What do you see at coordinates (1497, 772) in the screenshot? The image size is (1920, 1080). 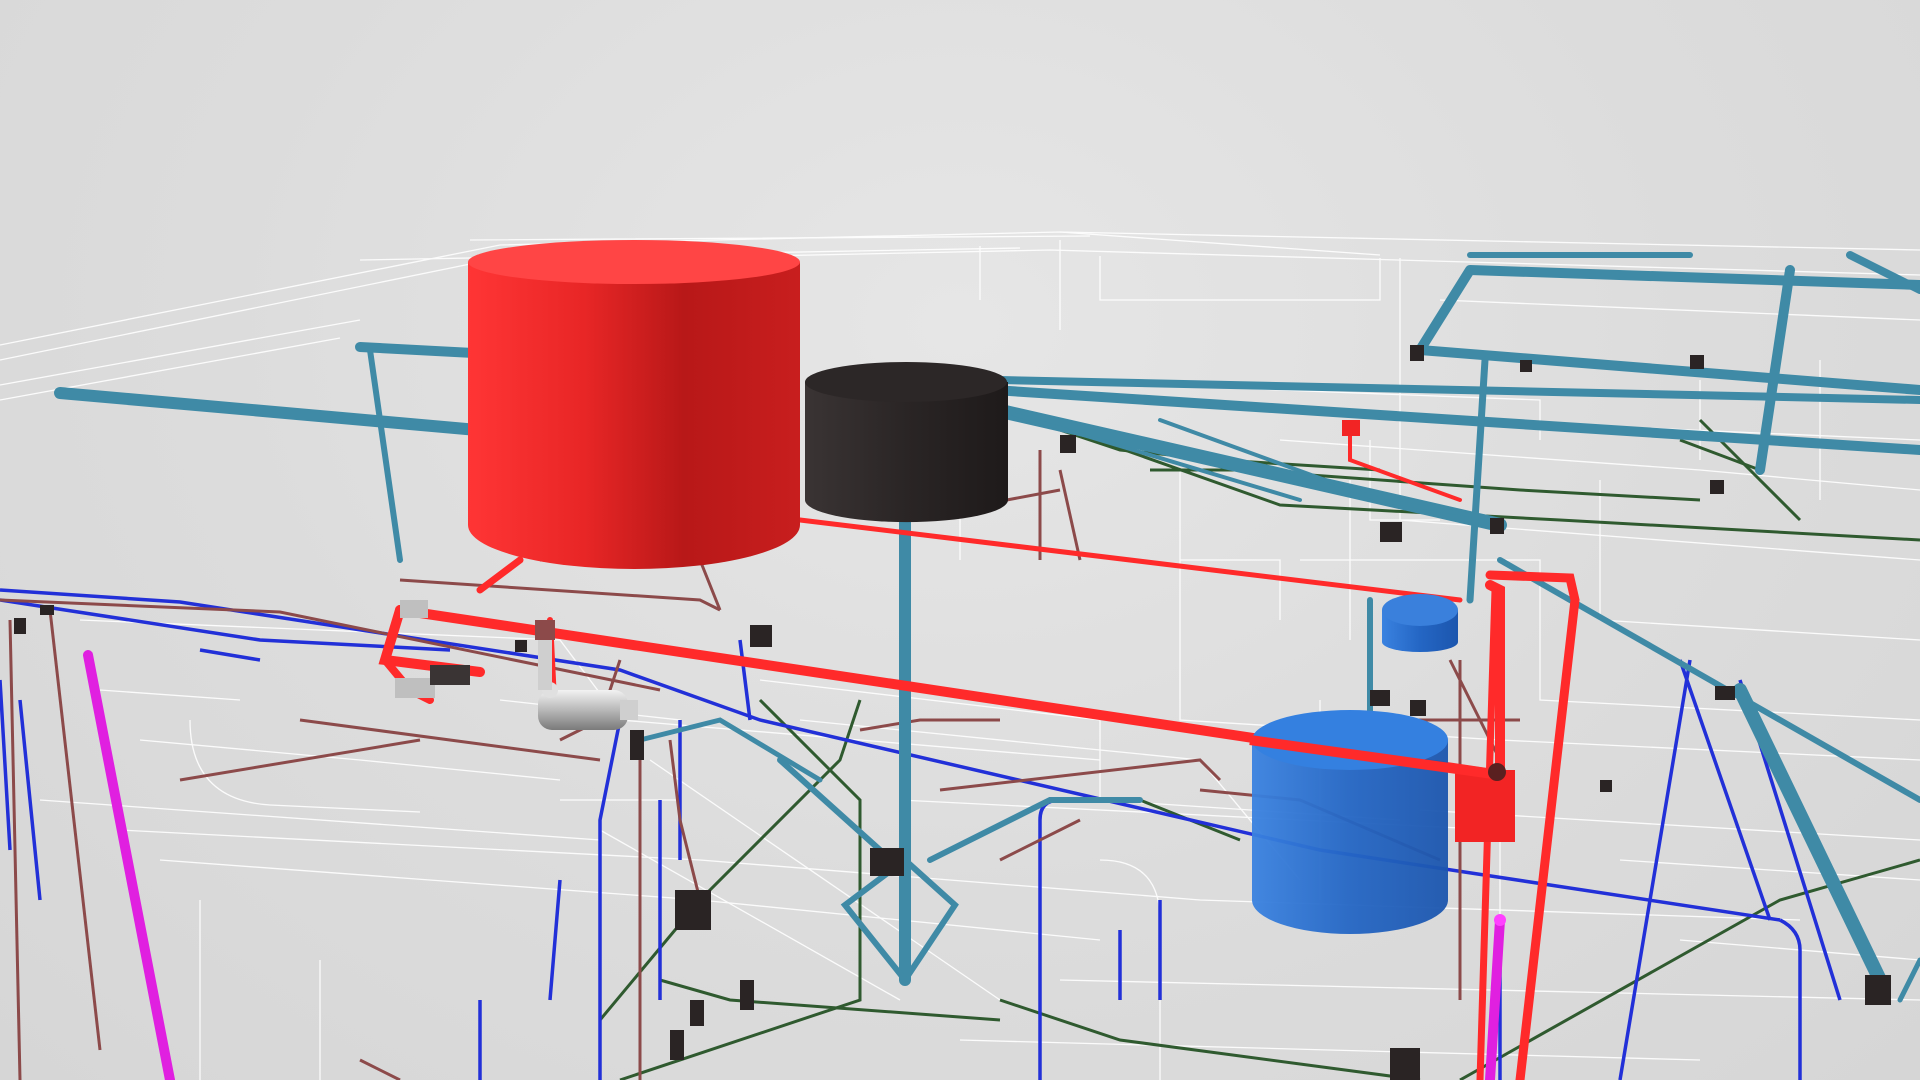 I see `pipe-elbow` at bounding box center [1497, 772].